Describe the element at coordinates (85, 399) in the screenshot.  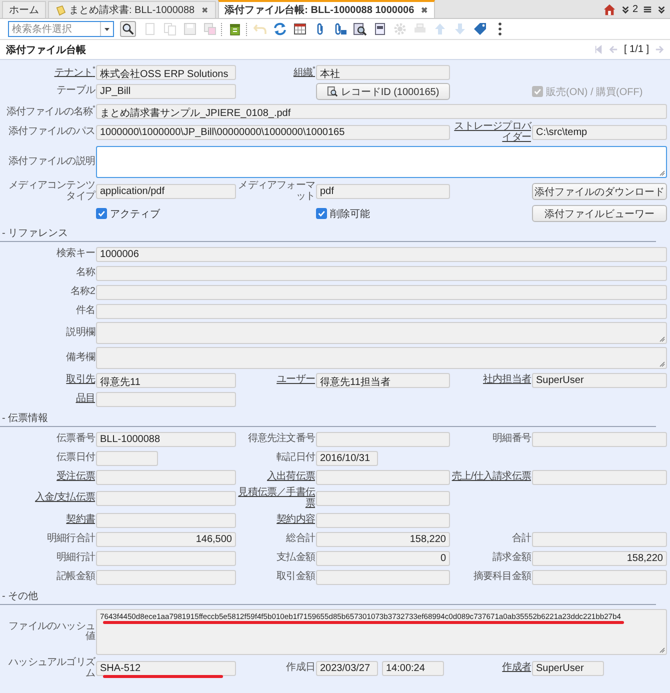
I see `field-link: 品目` at that location.